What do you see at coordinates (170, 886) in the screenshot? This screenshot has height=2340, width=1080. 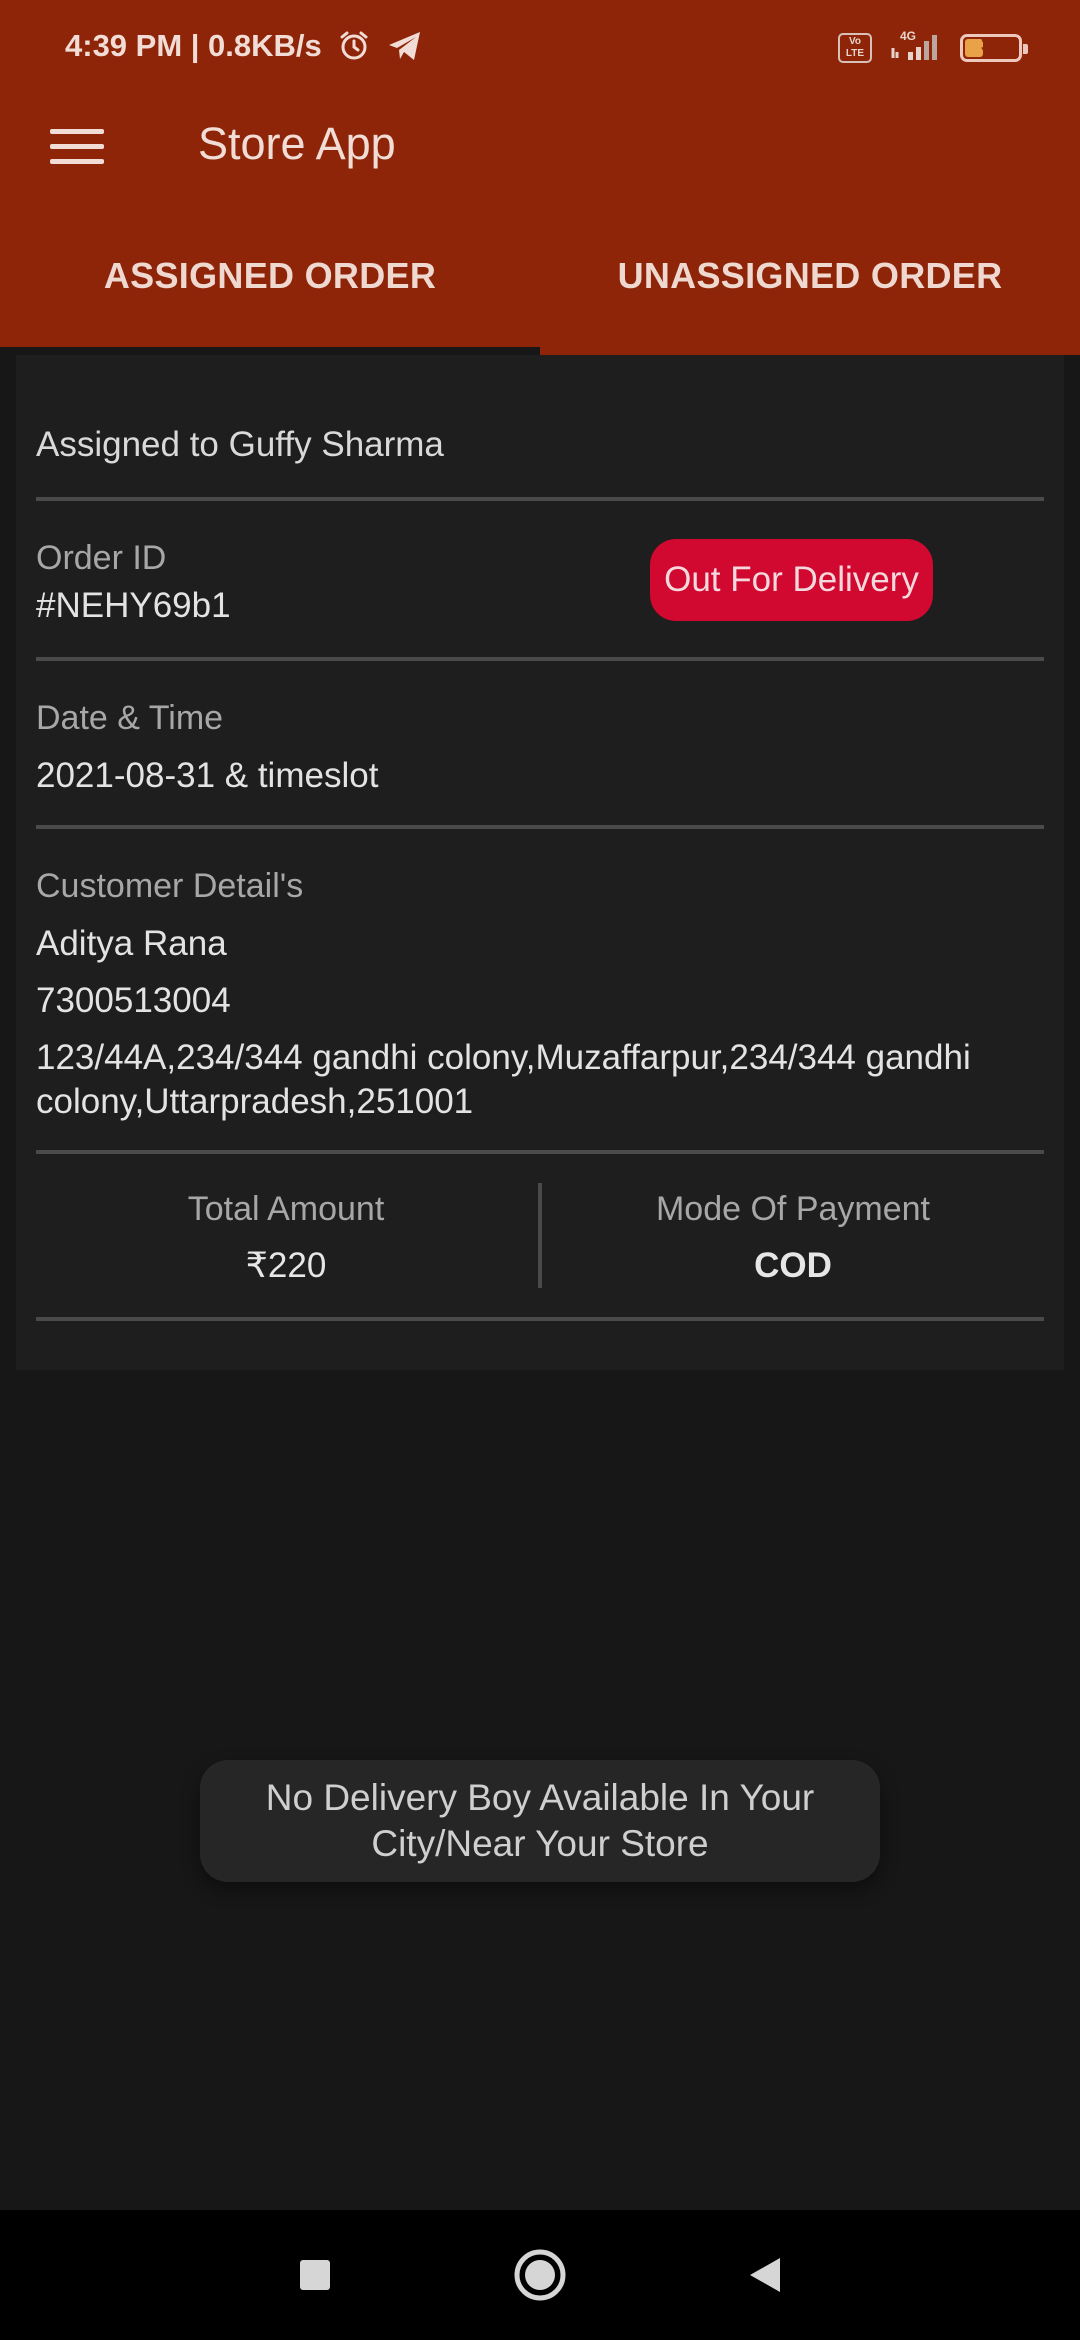 I see `customer-details-label: Customer Detail's` at bounding box center [170, 886].